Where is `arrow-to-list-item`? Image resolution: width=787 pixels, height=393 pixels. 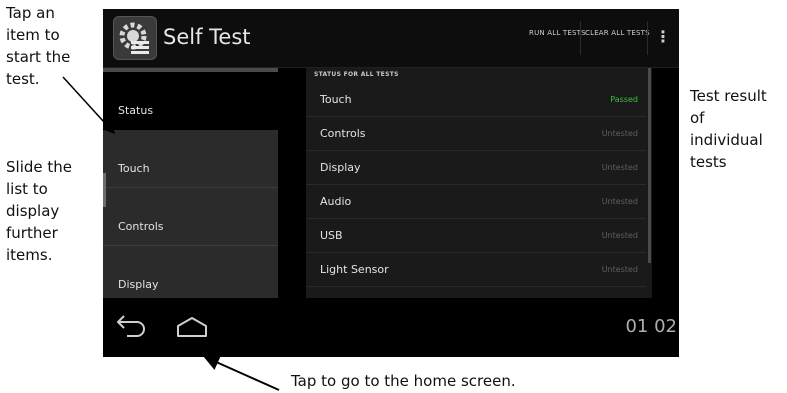 arrow-to-list-item is located at coordinates (89, 105).